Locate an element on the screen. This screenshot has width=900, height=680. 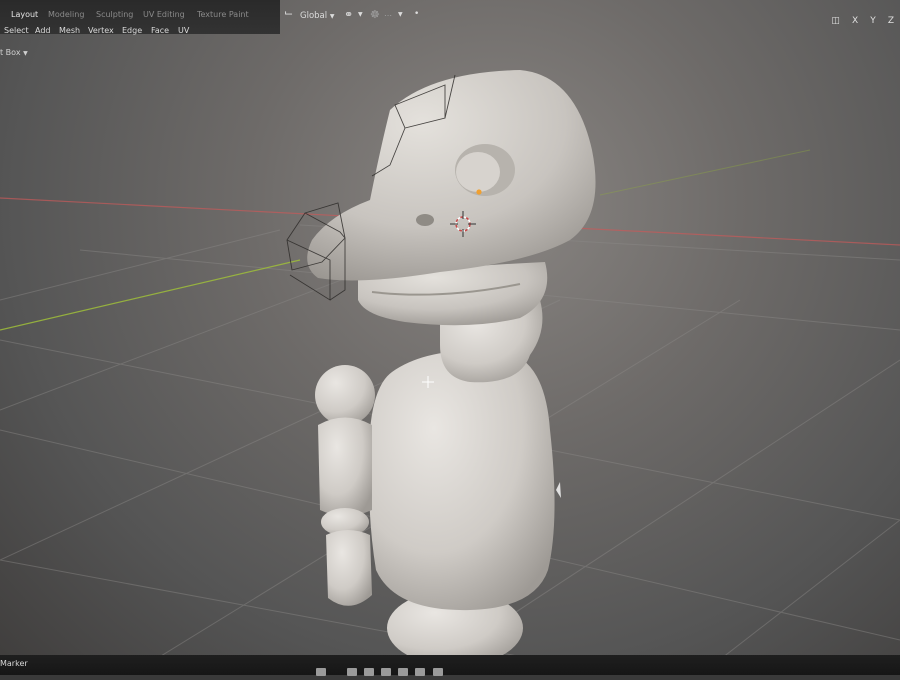
menu-vertex: Vertex is located at coordinates (101, 30).